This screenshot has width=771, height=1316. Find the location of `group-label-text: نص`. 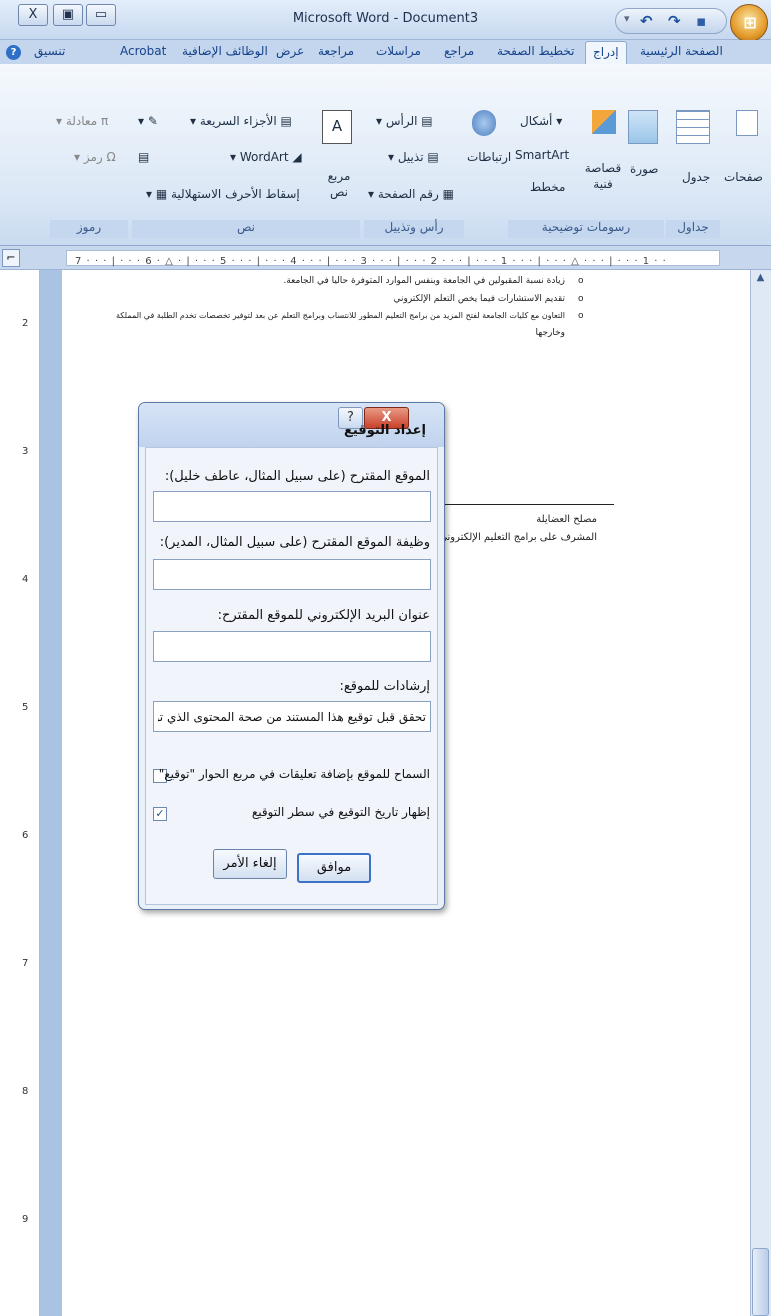

group-label-text: نص is located at coordinates (246, 229).